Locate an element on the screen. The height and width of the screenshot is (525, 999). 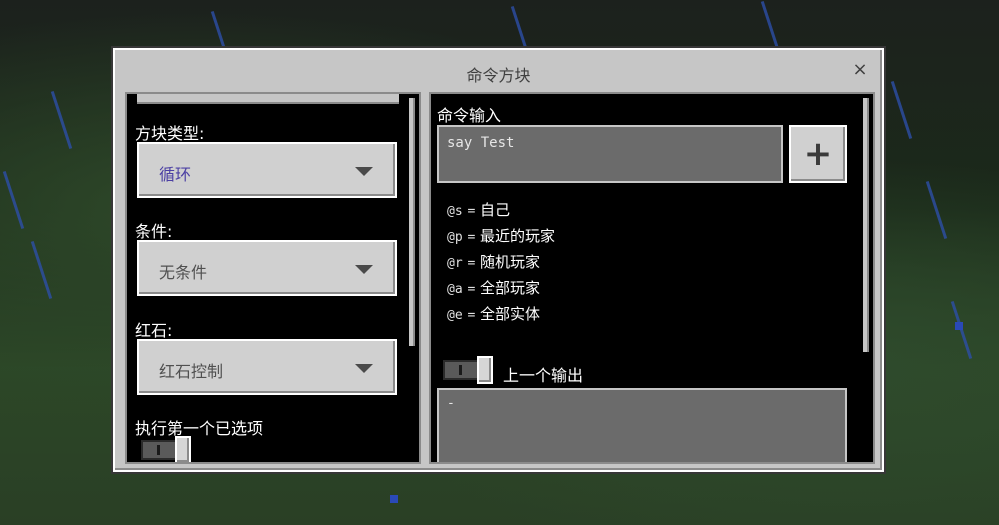
add-command-button: + is located at coordinates (818, 154).